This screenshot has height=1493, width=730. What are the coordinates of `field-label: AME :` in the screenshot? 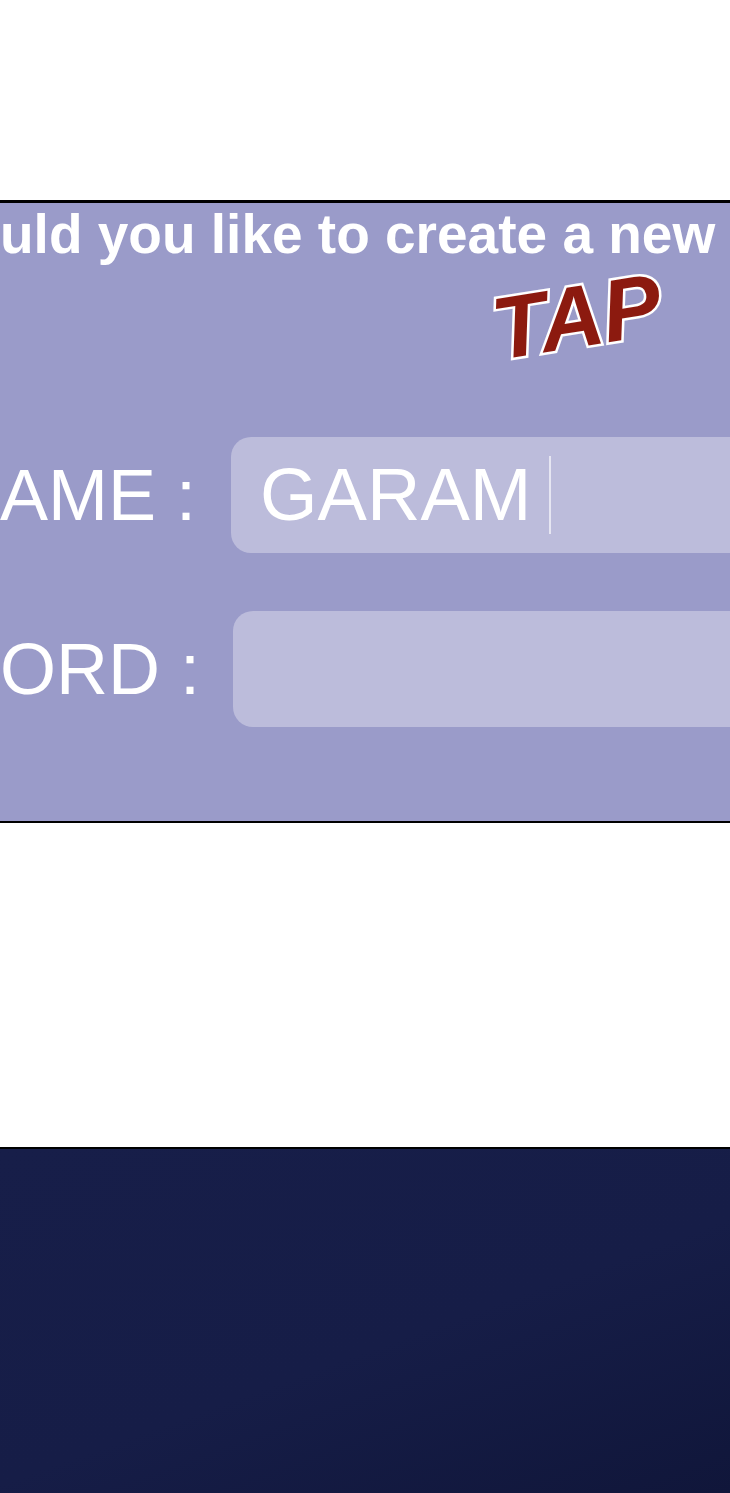 It's located at (98, 495).